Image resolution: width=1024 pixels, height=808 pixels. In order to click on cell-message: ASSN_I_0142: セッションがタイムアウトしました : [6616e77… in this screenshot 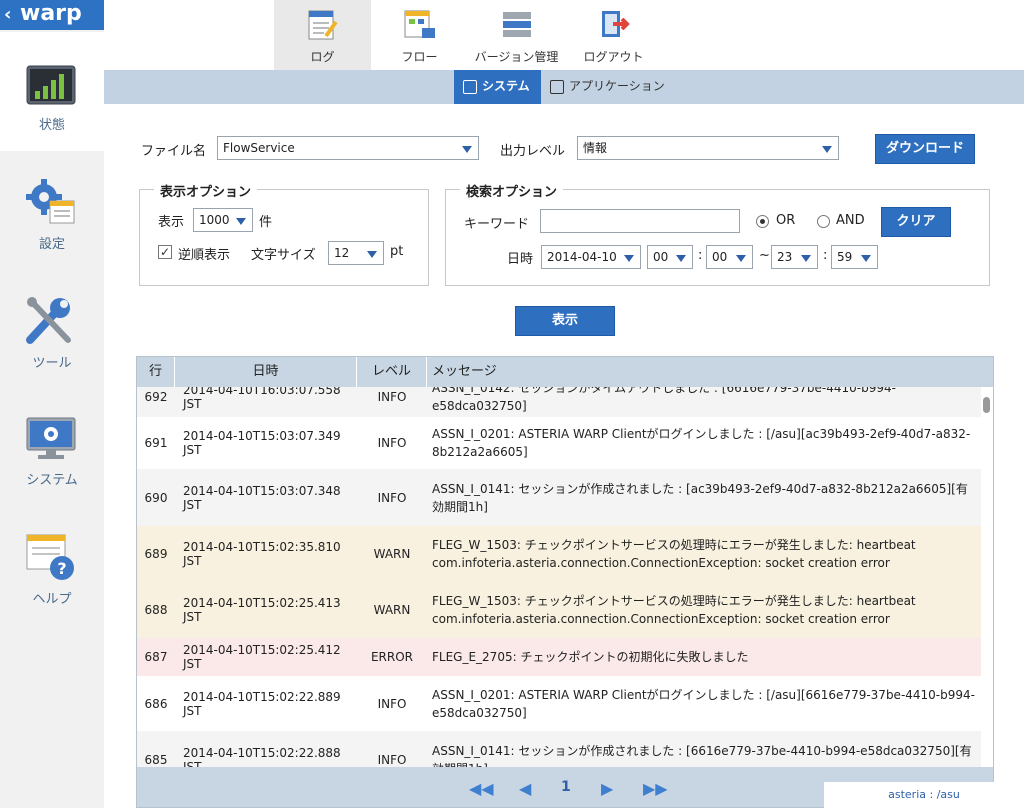, I will do `click(664, 400)`.